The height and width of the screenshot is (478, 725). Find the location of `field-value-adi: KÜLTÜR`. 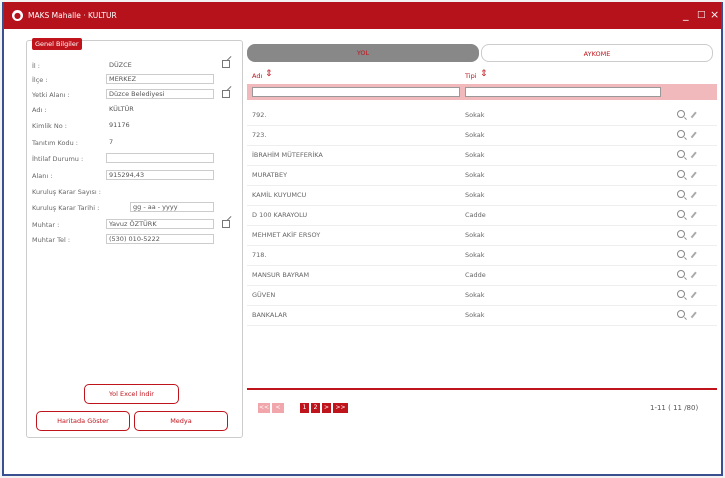

field-value-adi: KÜLTÜR is located at coordinates (121, 109).